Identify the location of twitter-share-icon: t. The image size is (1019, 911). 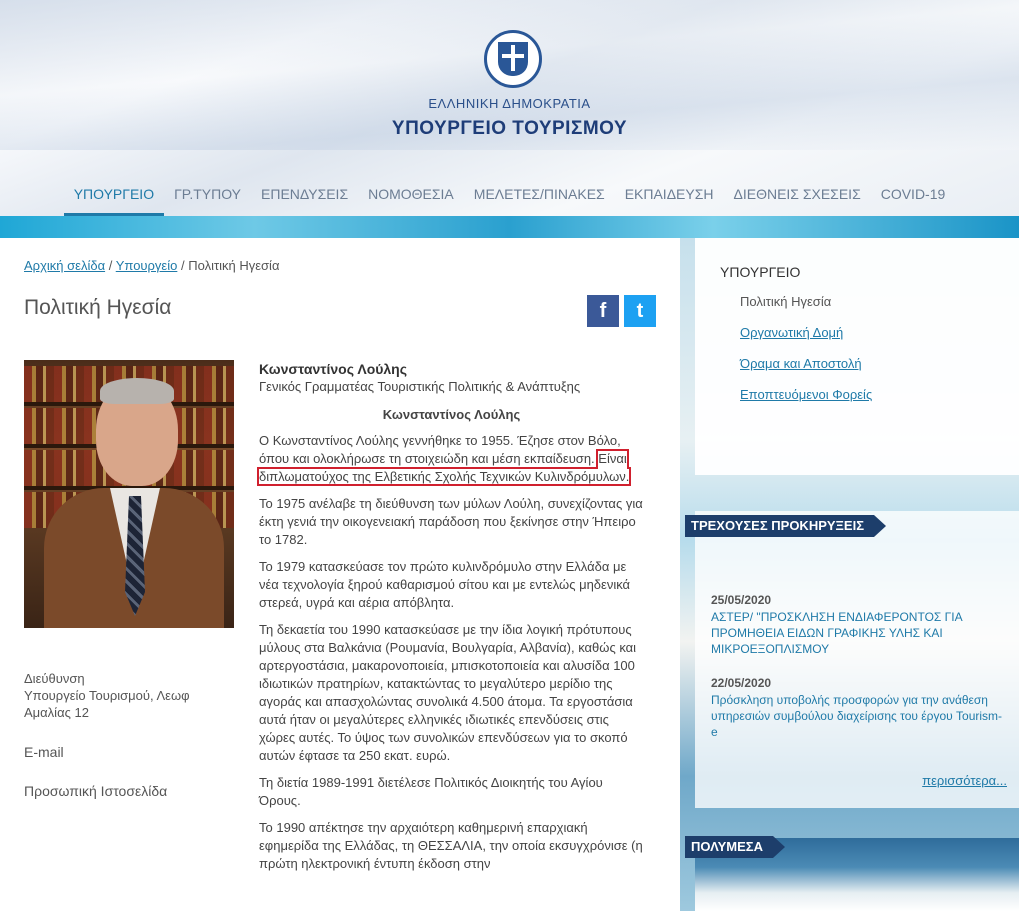
(640, 311).